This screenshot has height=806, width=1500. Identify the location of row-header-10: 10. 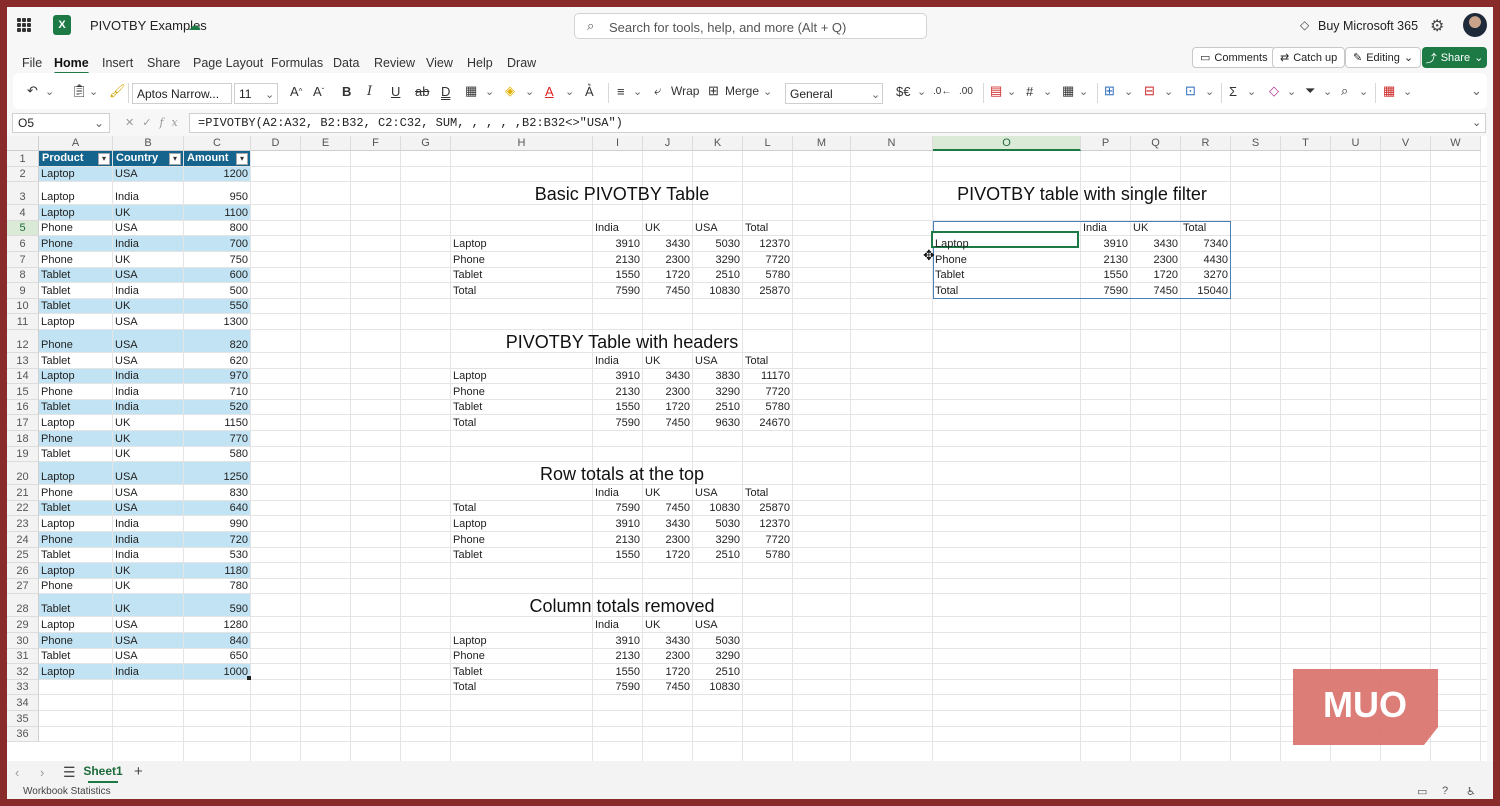
(23, 306).